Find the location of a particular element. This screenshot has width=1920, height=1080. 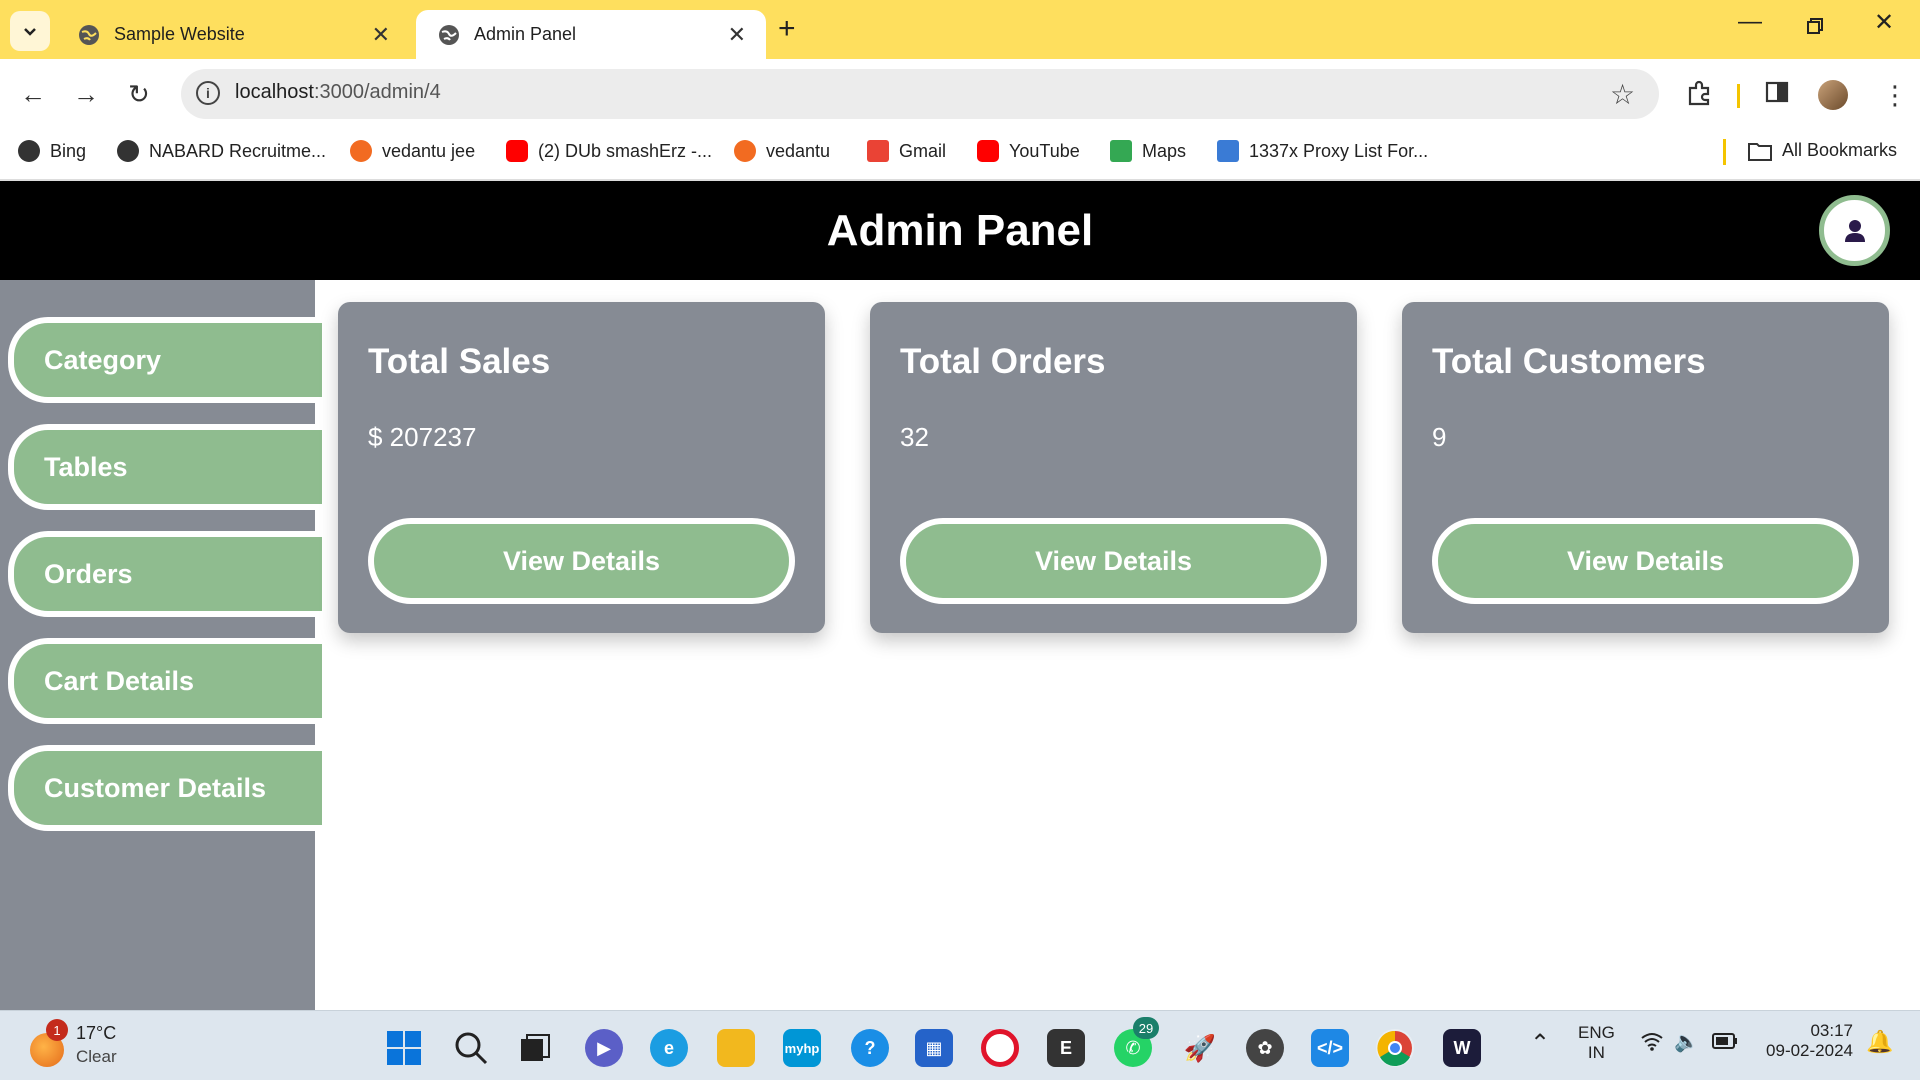

chatgpt-icon: ✿ is located at coordinates (1265, 1048).